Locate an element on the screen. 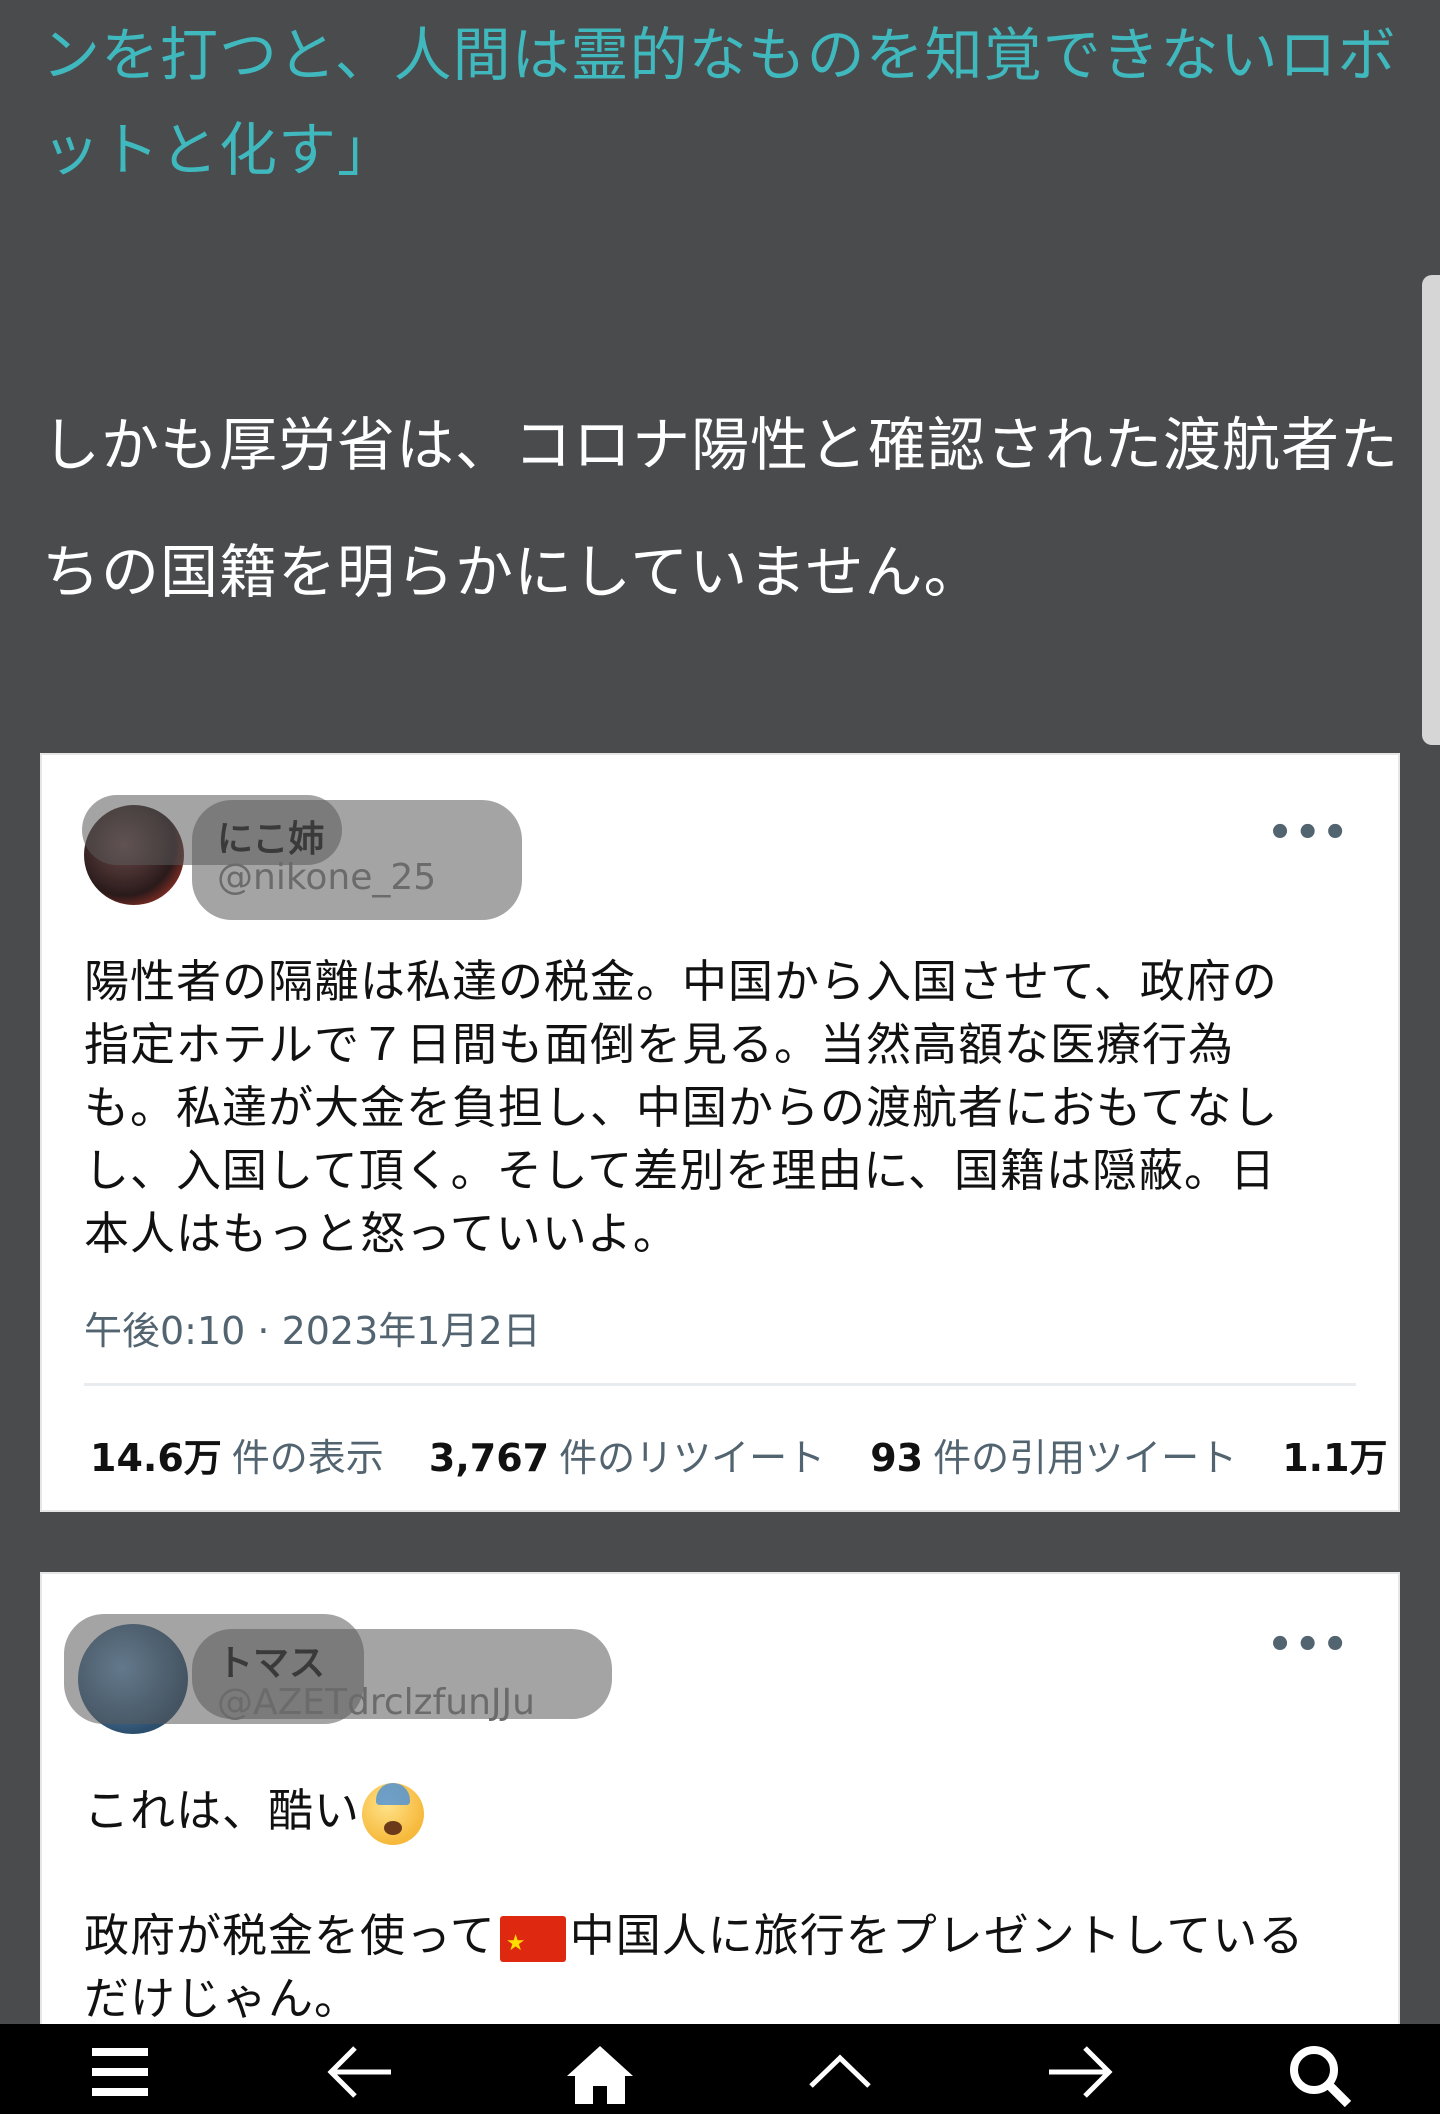 This screenshot has width=1440, height=2114. quote-line-2: ットと化す」 is located at coordinates (219, 150).